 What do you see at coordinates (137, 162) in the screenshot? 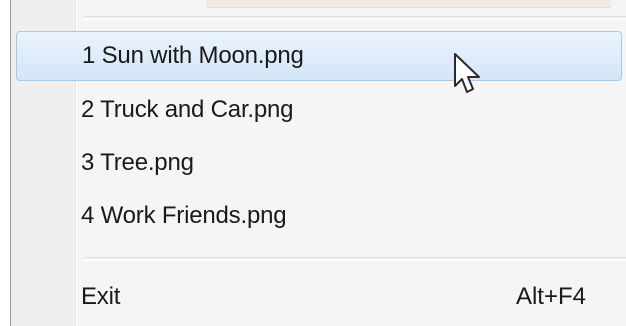
I see `recent-file-label: 3 Tree.png` at bounding box center [137, 162].